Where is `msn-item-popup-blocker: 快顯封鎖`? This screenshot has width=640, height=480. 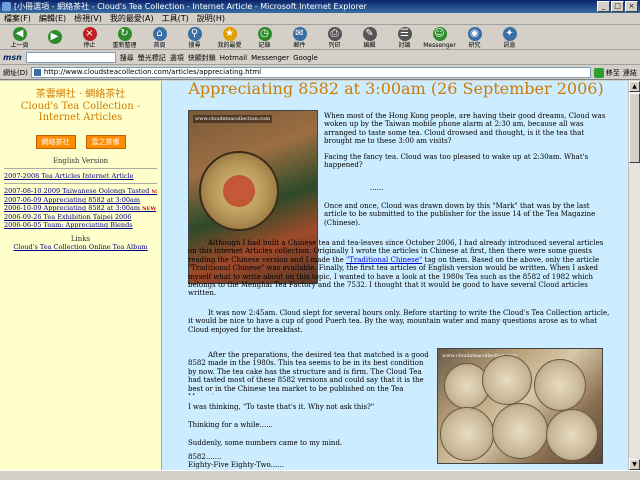 msn-item-popup-blocker: 快顯封鎖 is located at coordinates (202, 58).